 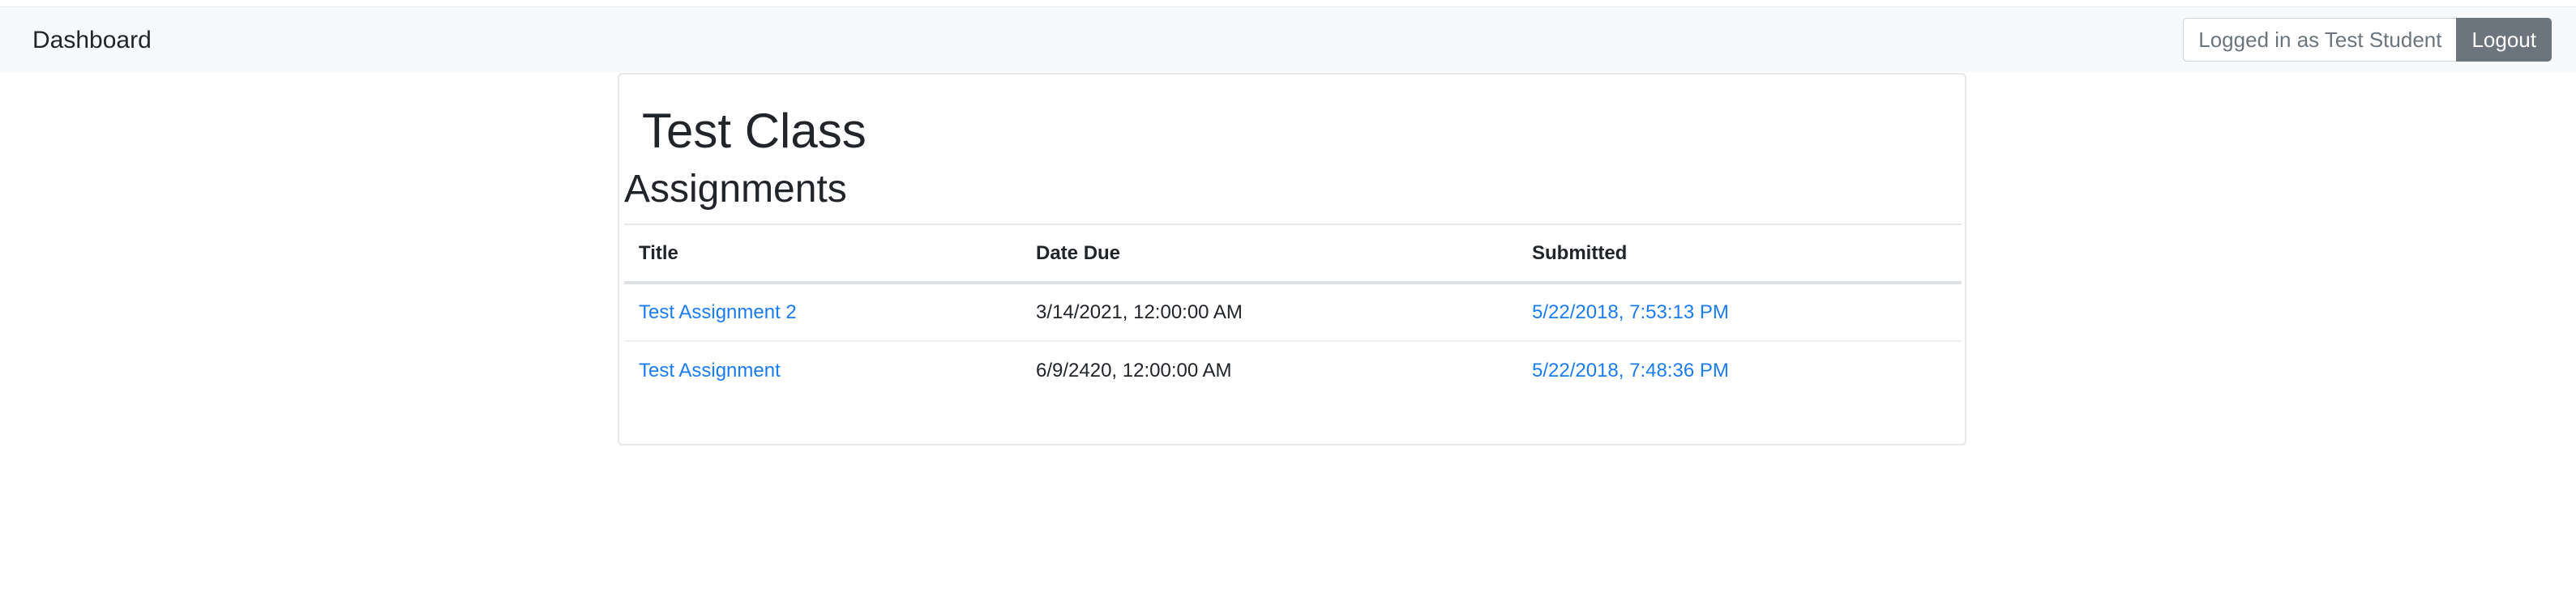 What do you see at coordinates (735, 189) in the screenshot?
I see `assignments-heading: Assignments` at bounding box center [735, 189].